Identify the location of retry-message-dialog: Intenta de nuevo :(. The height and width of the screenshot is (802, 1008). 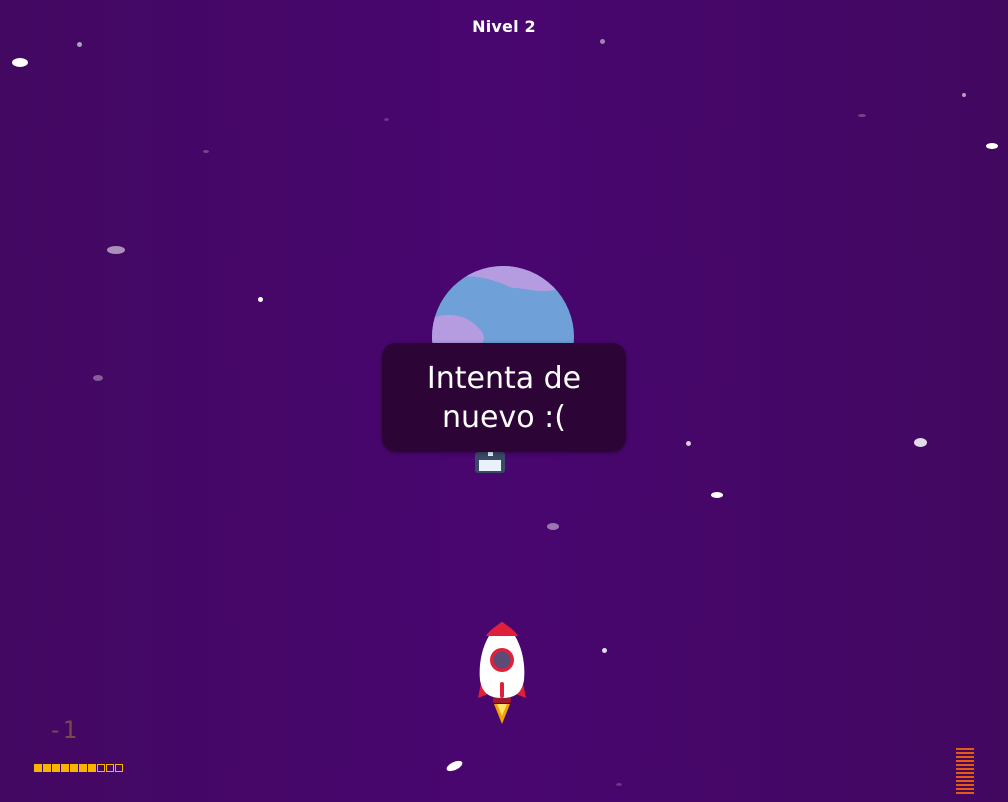
(504, 397).